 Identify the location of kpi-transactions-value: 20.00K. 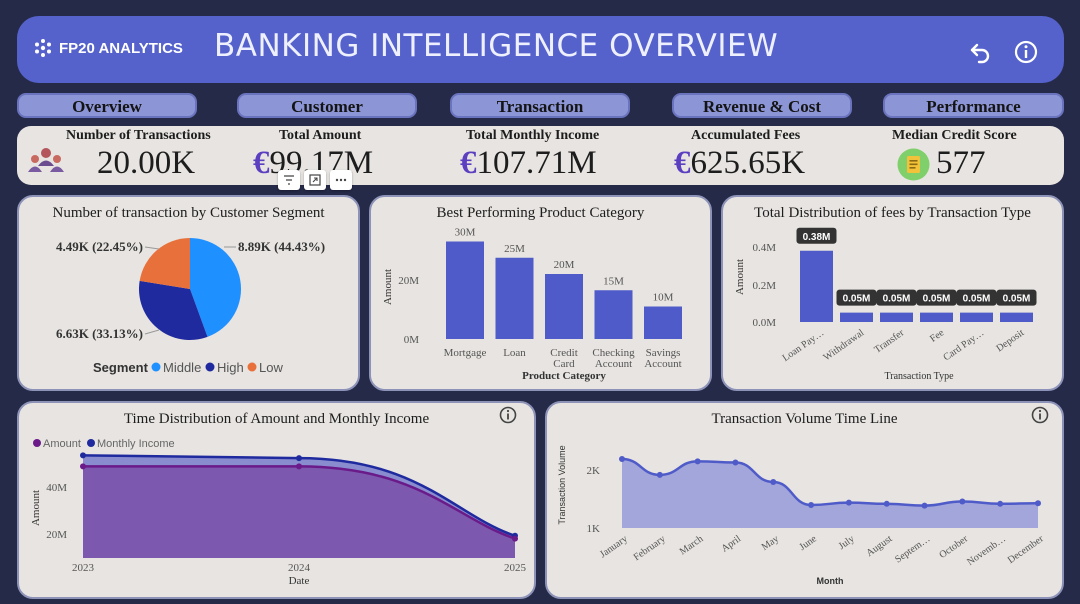
(146, 163).